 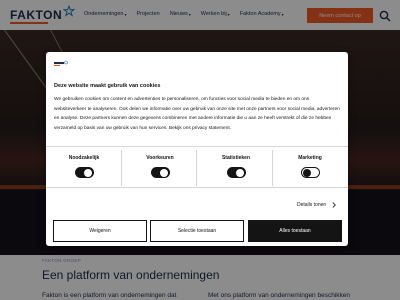 I want to click on fakton-logo-small, so click(x=61, y=63).